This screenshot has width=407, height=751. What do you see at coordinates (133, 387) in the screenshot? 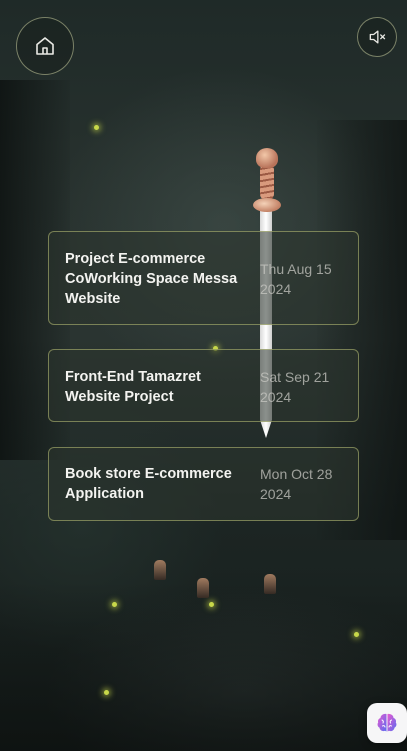
I see `project-title: Front-End Tamazret Website Project` at bounding box center [133, 387].